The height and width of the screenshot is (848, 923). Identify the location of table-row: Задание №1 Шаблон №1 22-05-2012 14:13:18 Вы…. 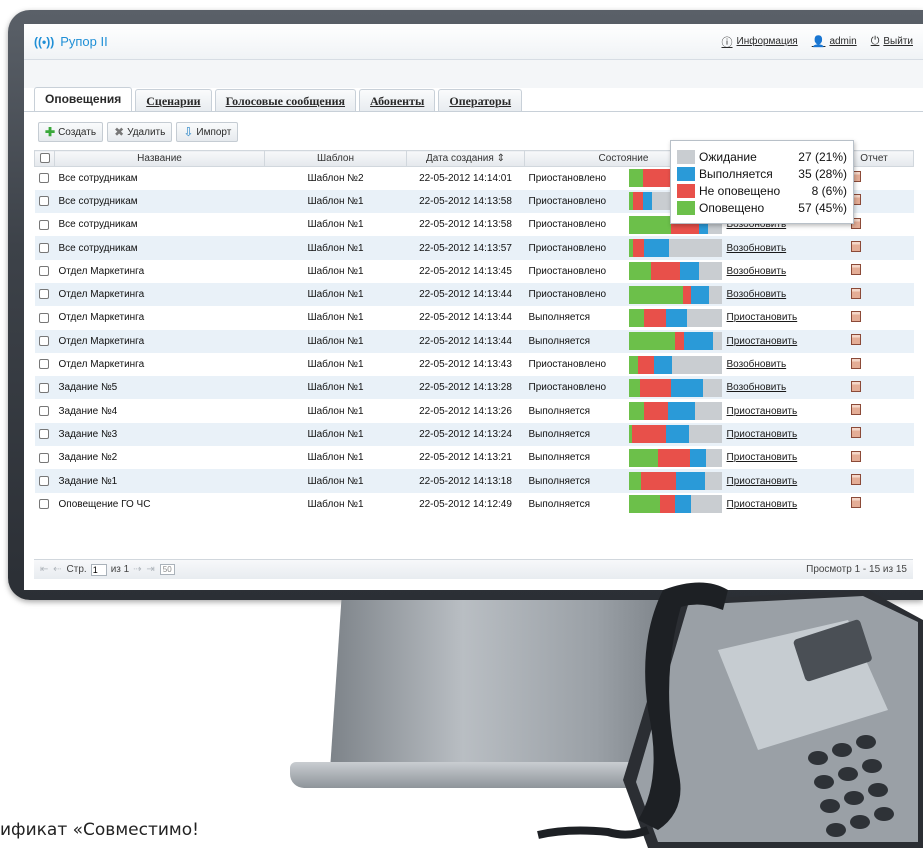
(474, 481).